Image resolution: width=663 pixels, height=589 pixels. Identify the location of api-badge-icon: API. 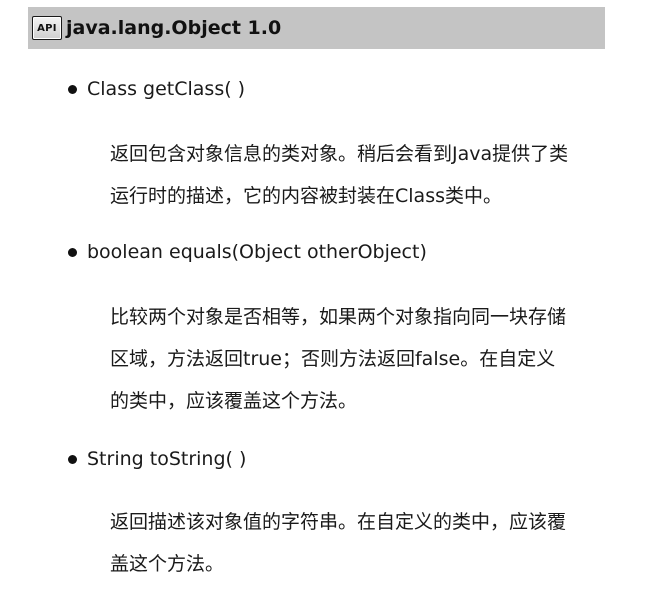
(47, 28).